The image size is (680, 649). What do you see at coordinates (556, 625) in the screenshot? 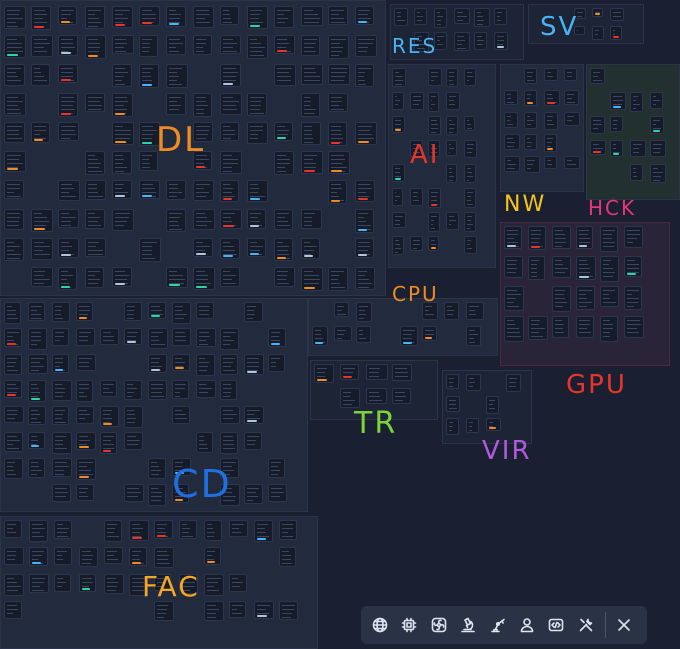
I see `code-icon` at bounding box center [556, 625].